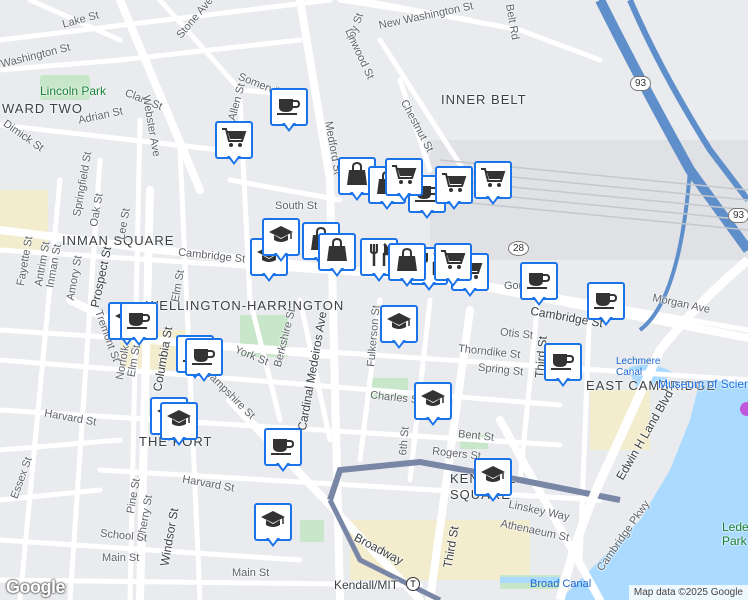 This screenshot has height=600, width=748. I want to click on poi-label-museum-of-science: Museum of Science, so click(703, 384).